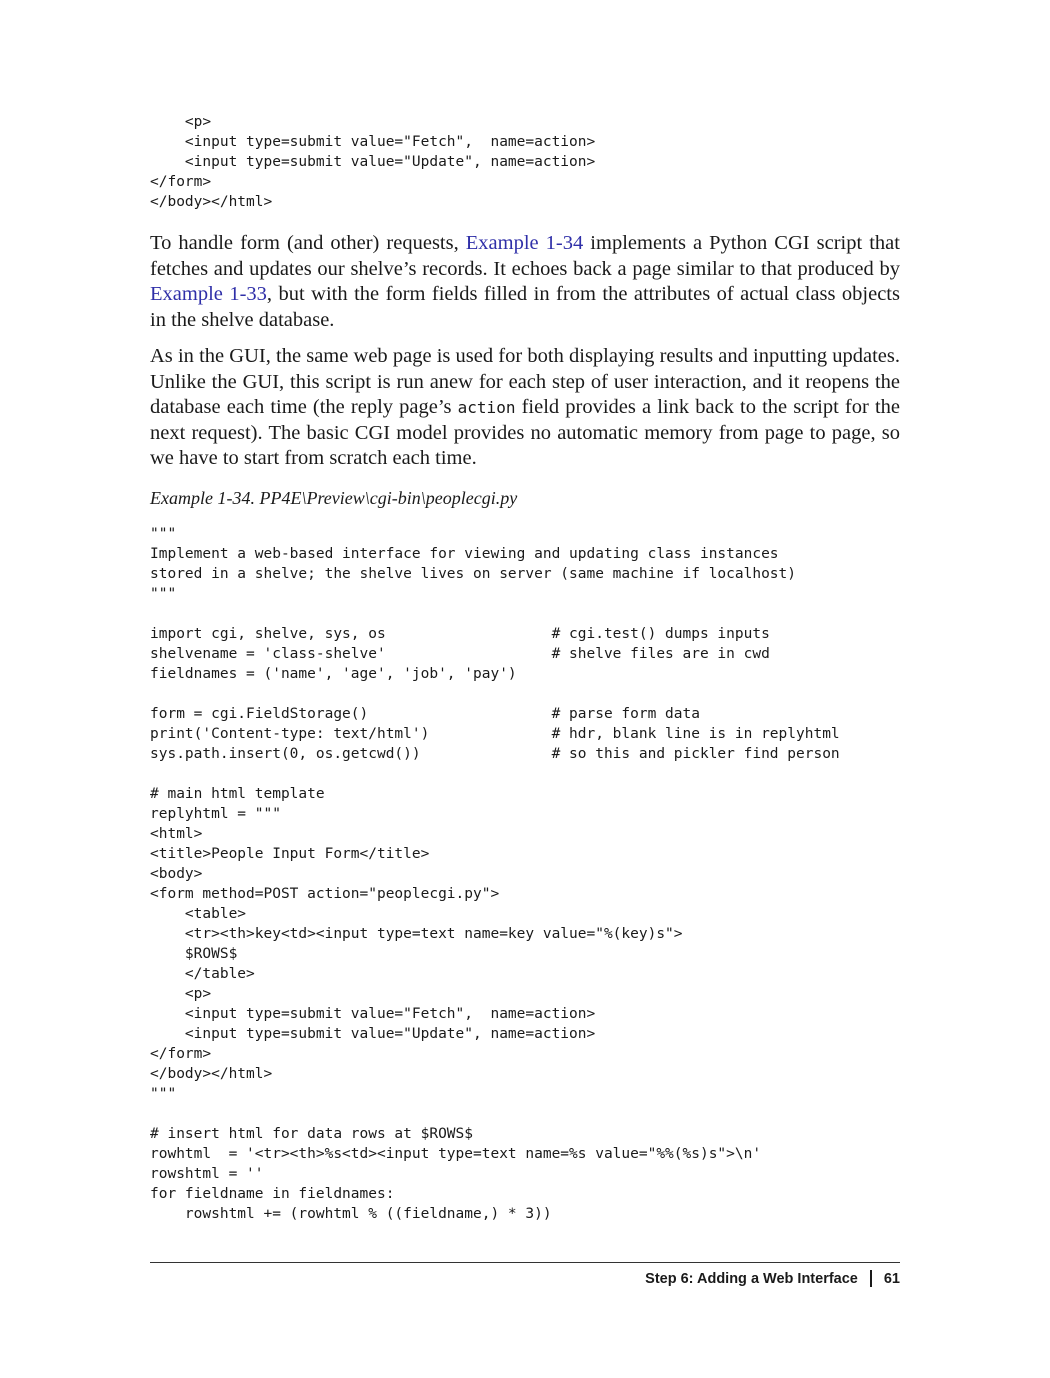 This screenshot has height=1378, width=1050. What do you see at coordinates (751, 1278) in the screenshot?
I see `footer-section-title: Step 6: Adding a Web Interface` at bounding box center [751, 1278].